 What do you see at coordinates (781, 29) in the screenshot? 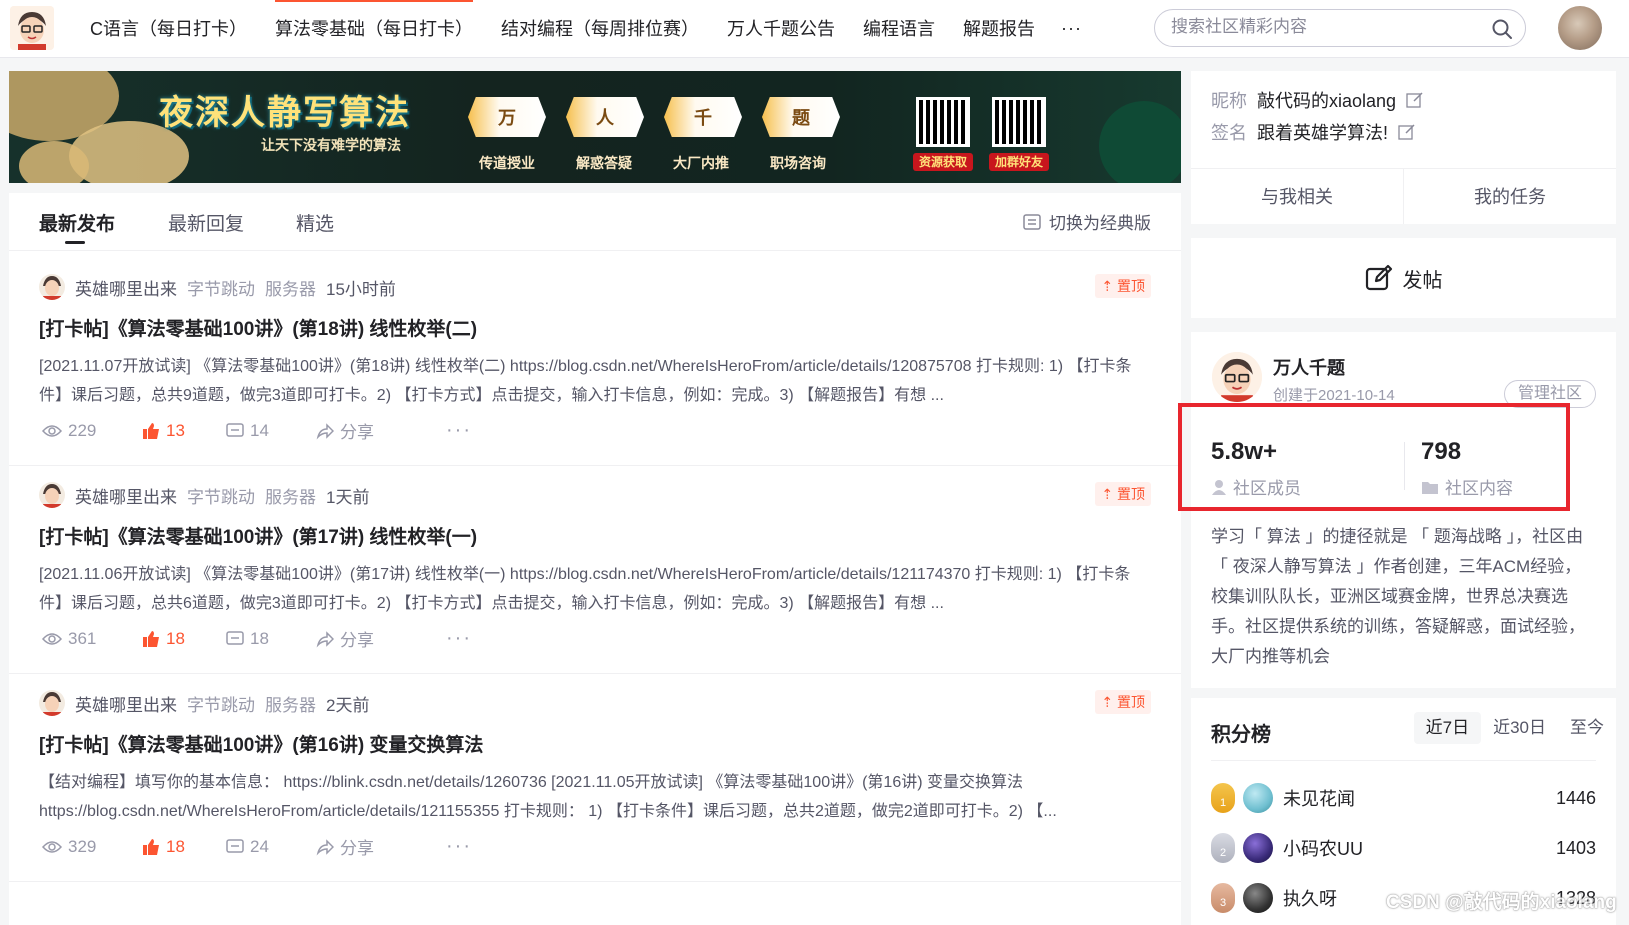
I see `nav-item-announcements: 万人千题公告` at bounding box center [781, 29].